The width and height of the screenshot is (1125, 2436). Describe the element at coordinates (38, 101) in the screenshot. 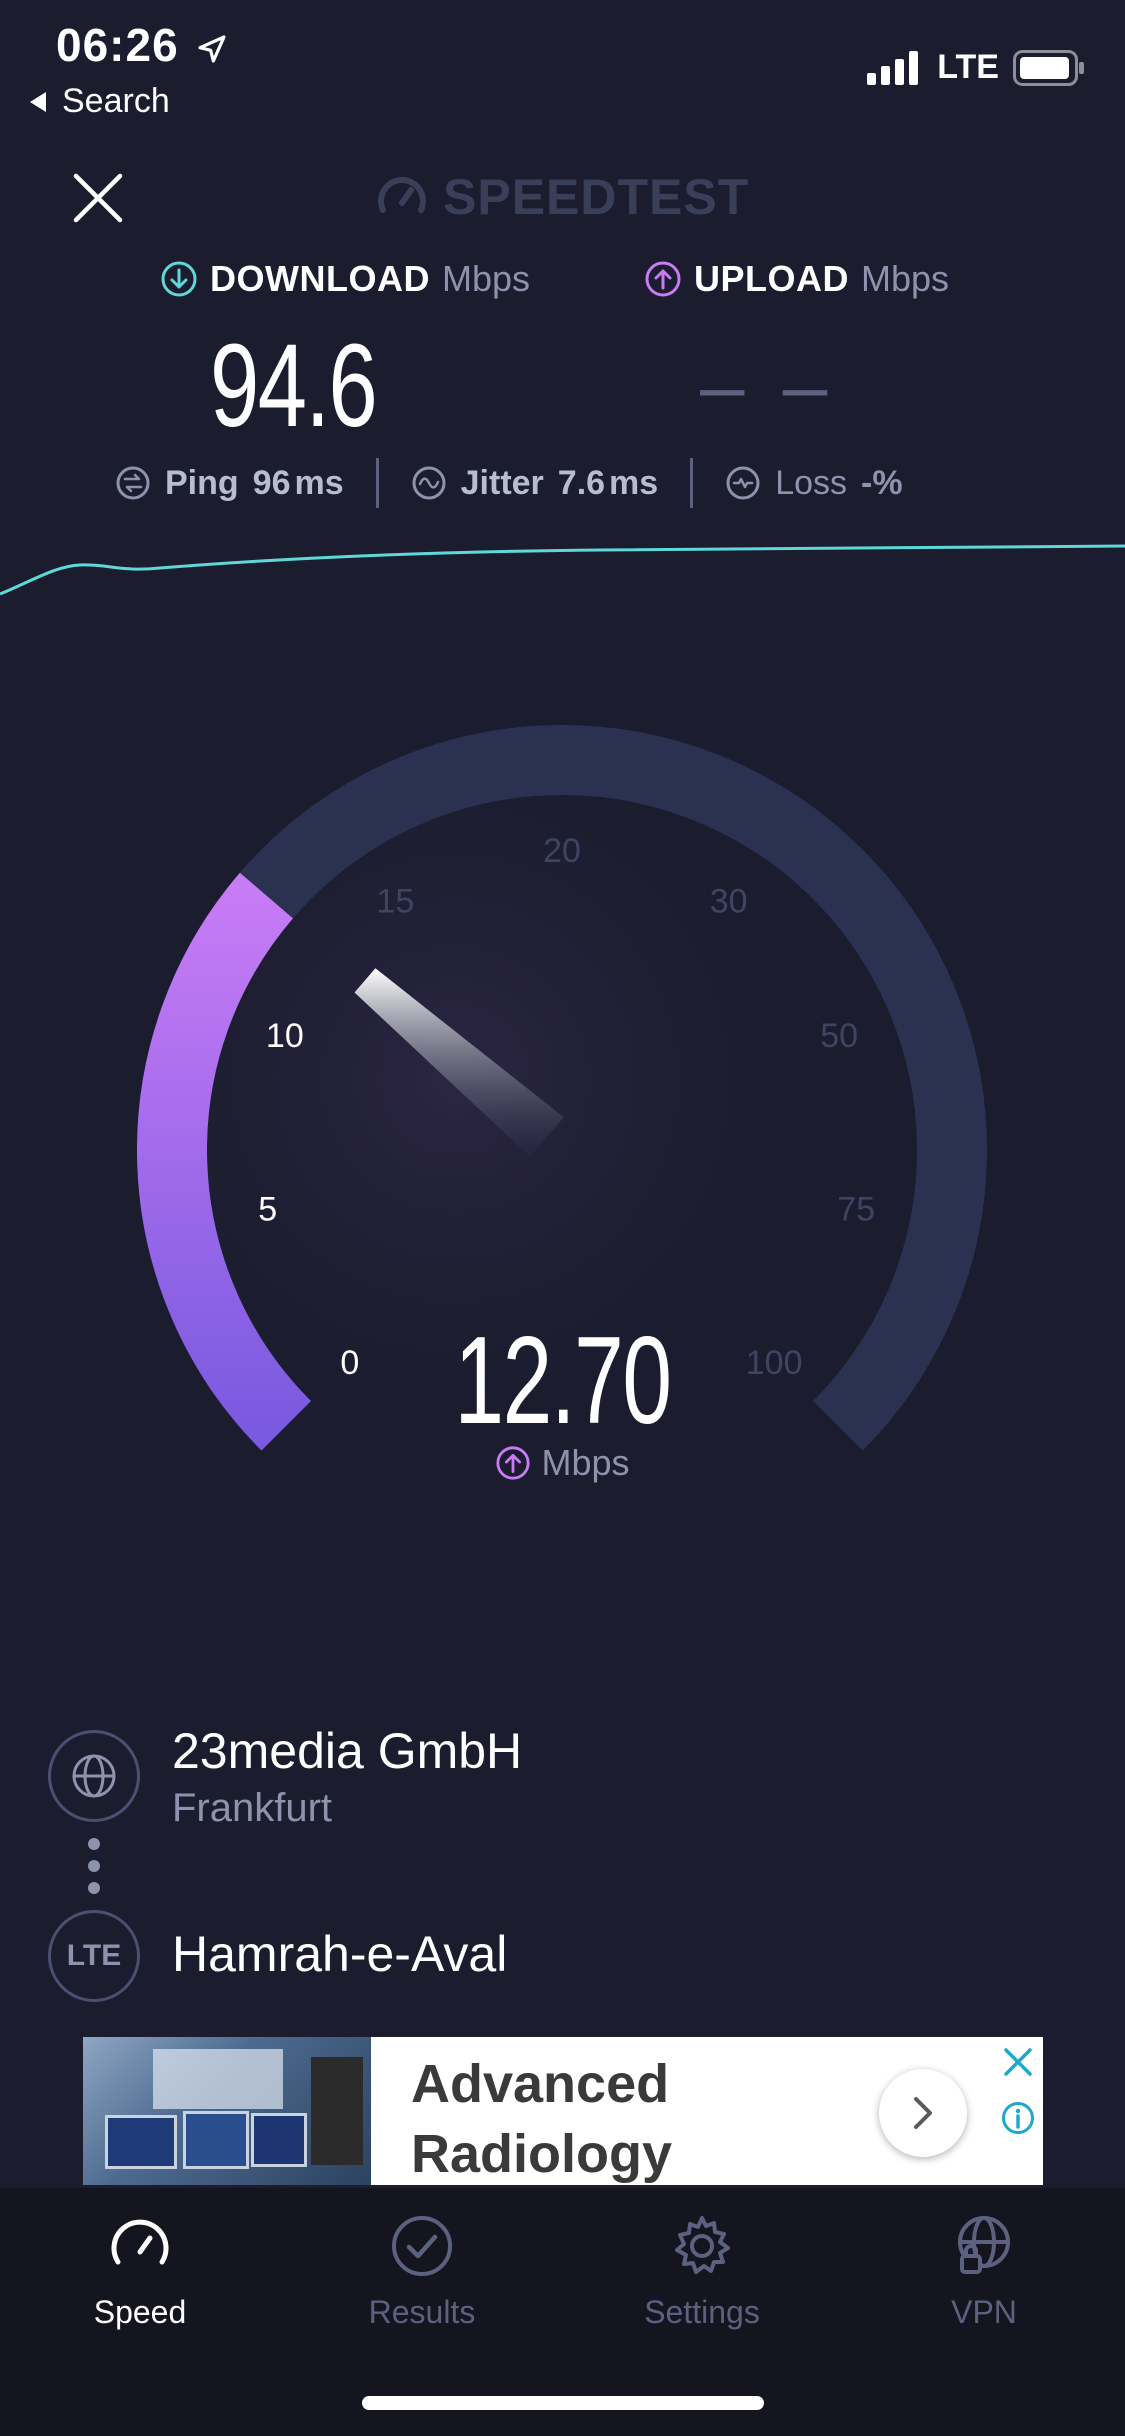

I see `back-triangle-icon` at that location.